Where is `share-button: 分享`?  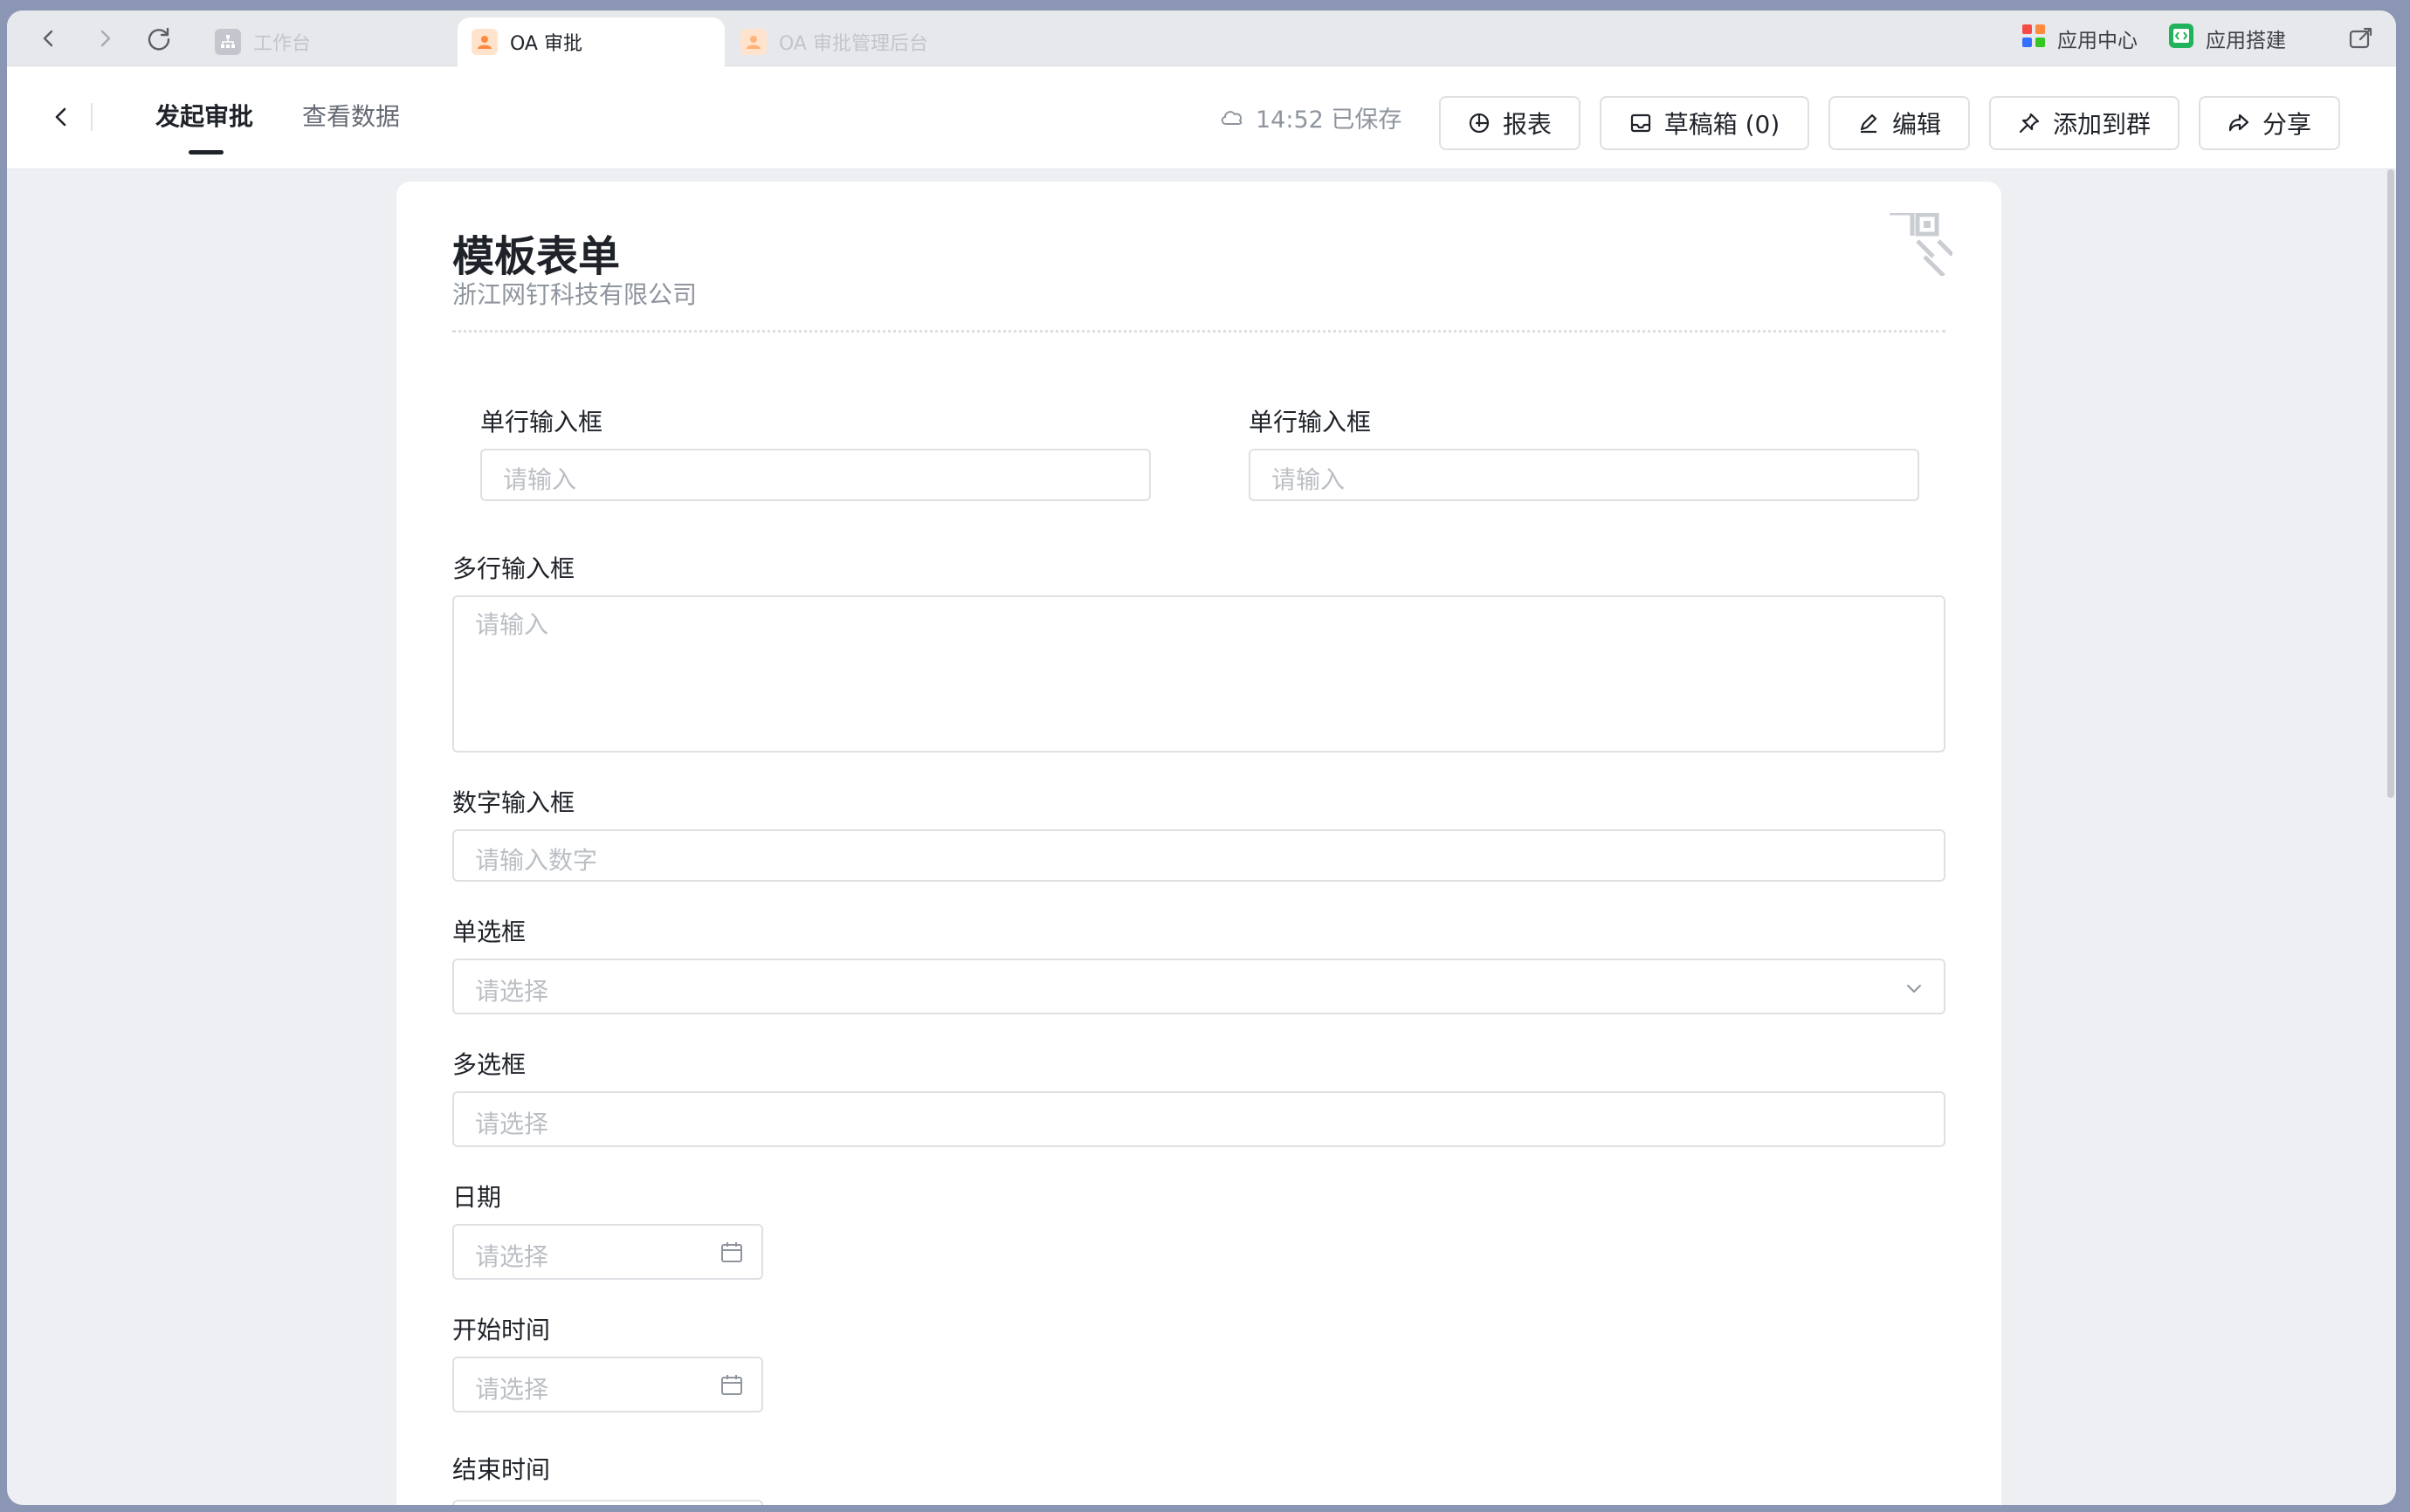 share-button: 分享 is located at coordinates (2269, 123).